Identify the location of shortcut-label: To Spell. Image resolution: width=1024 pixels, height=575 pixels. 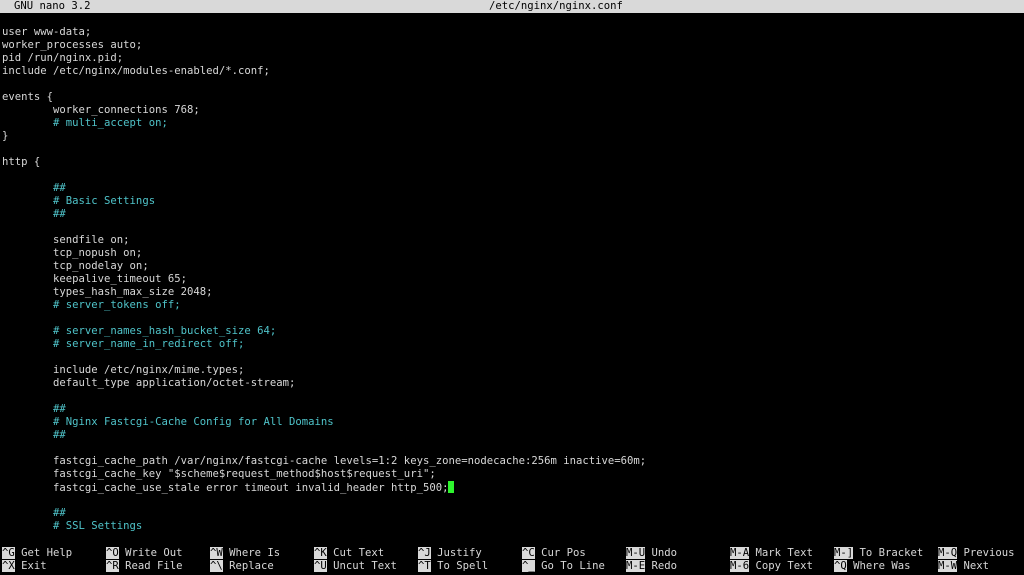
(459, 566).